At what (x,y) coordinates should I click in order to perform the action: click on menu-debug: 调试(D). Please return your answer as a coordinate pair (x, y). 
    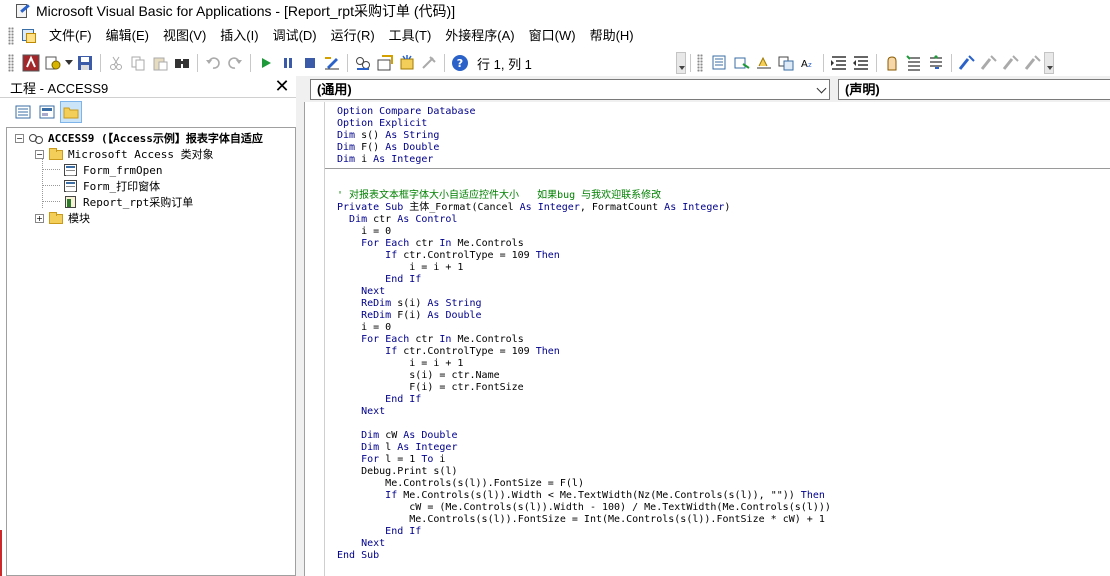
    Looking at the image, I should click on (295, 36).